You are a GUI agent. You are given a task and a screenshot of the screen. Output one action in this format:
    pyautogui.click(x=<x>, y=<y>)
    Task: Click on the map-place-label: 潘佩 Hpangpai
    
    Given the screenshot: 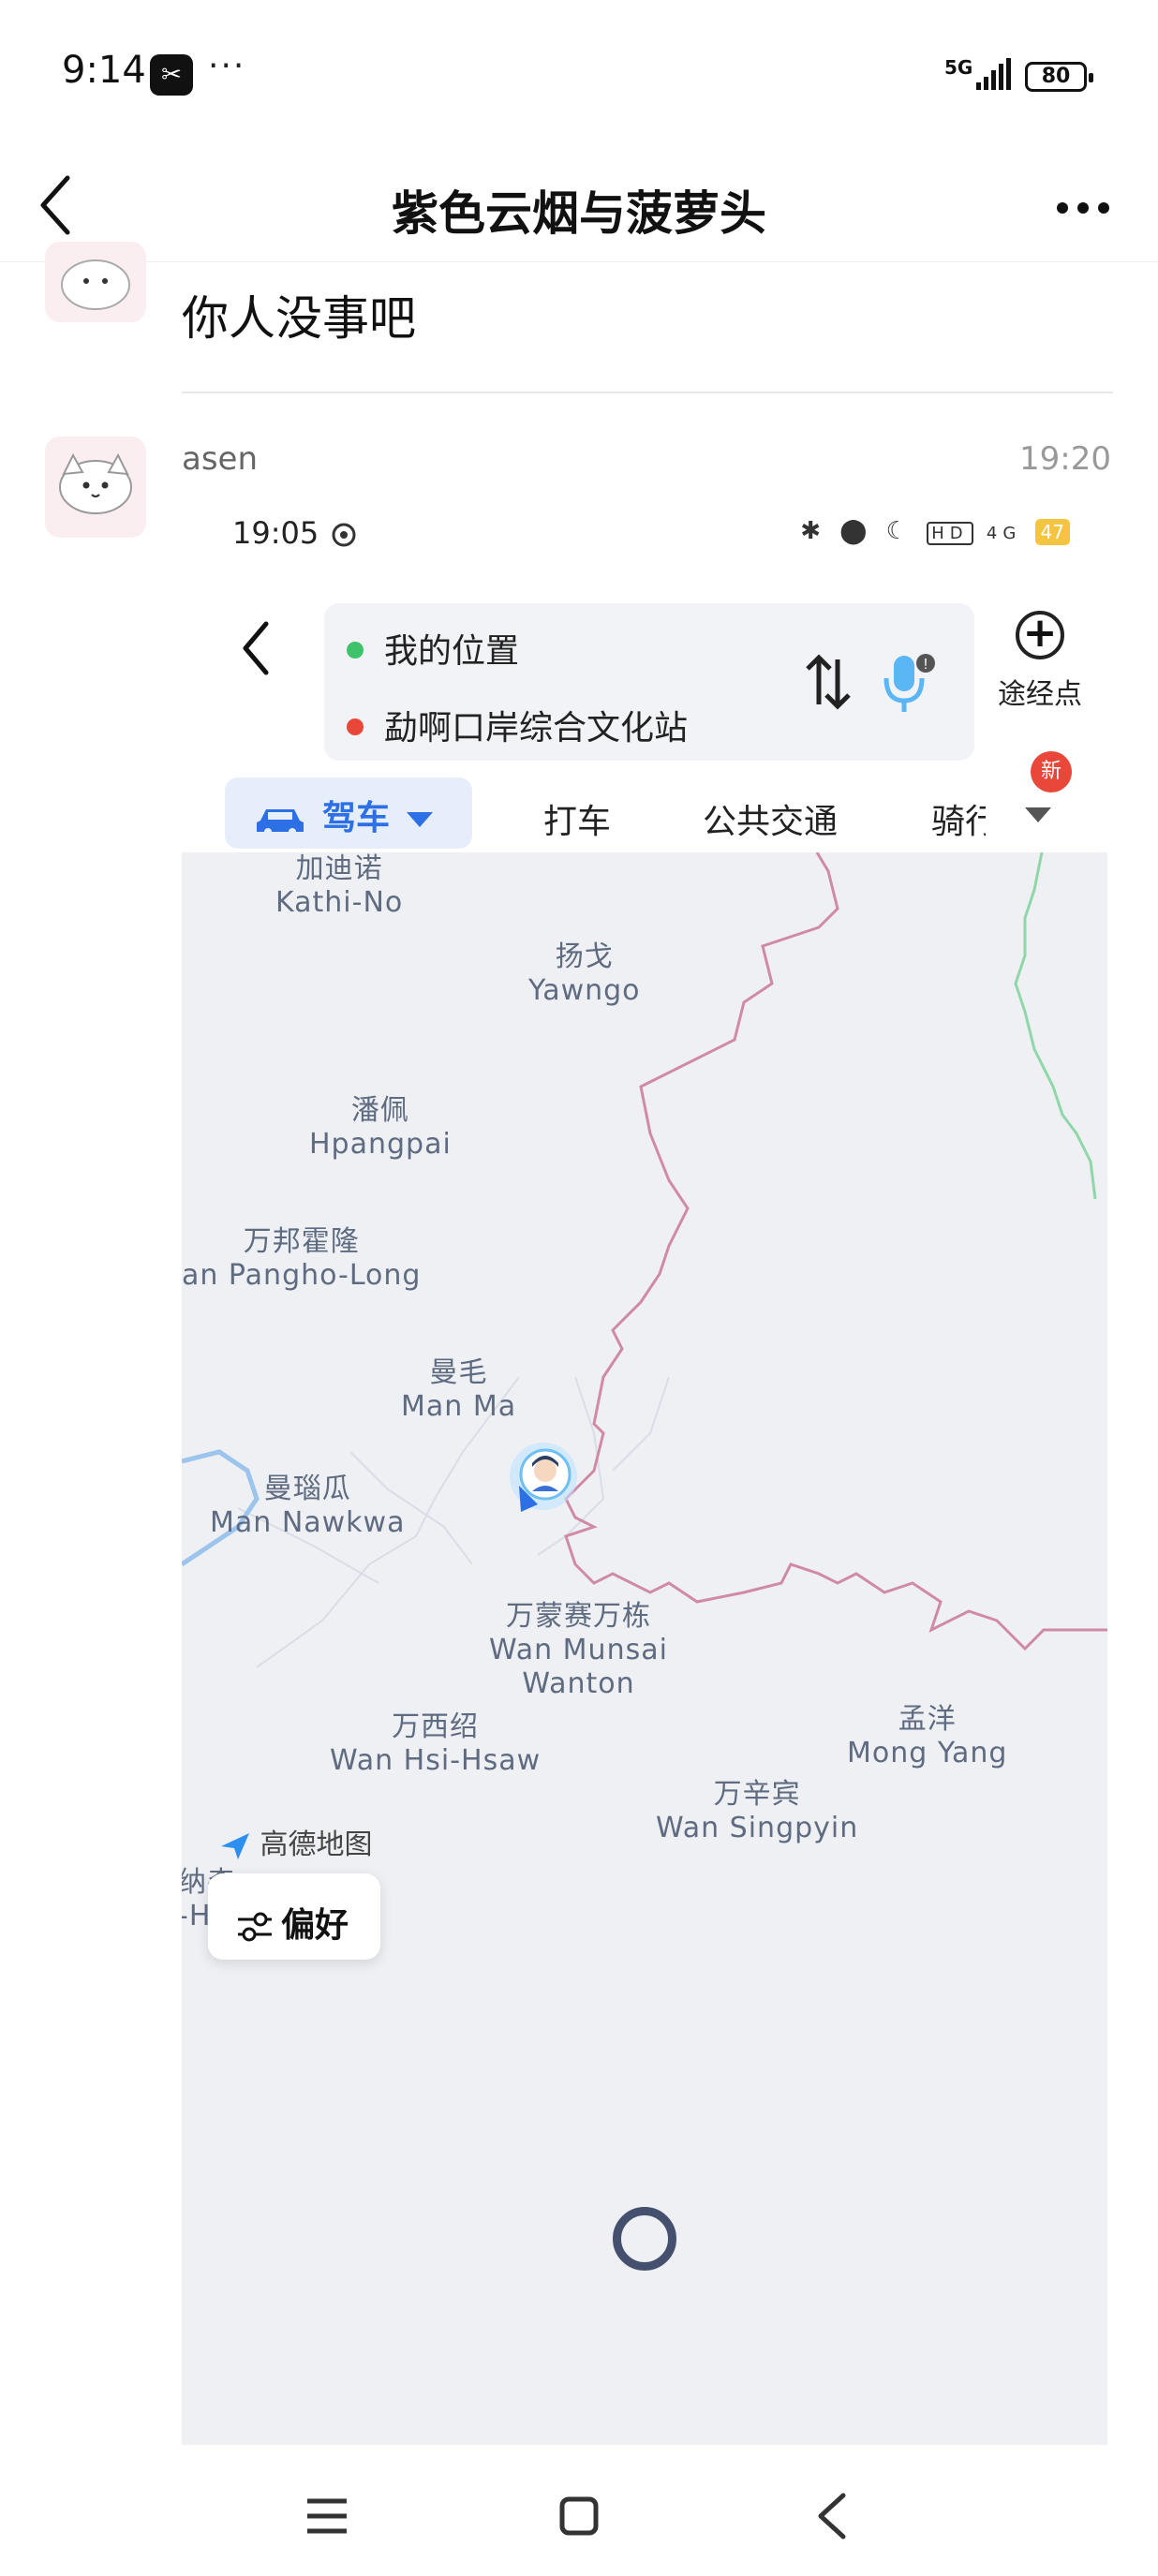 What is the action you would take?
    pyautogui.click(x=381, y=1127)
    